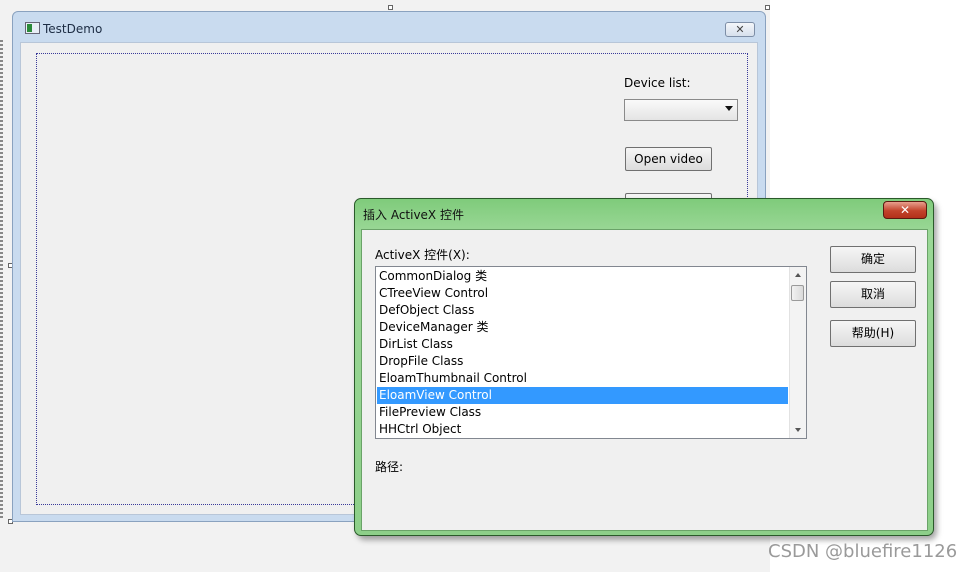 The height and width of the screenshot is (572, 970). What do you see at coordinates (582, 429) in the screenshot?
I see `list-item: HHCtrl Object` at bounding box center [582, 429].